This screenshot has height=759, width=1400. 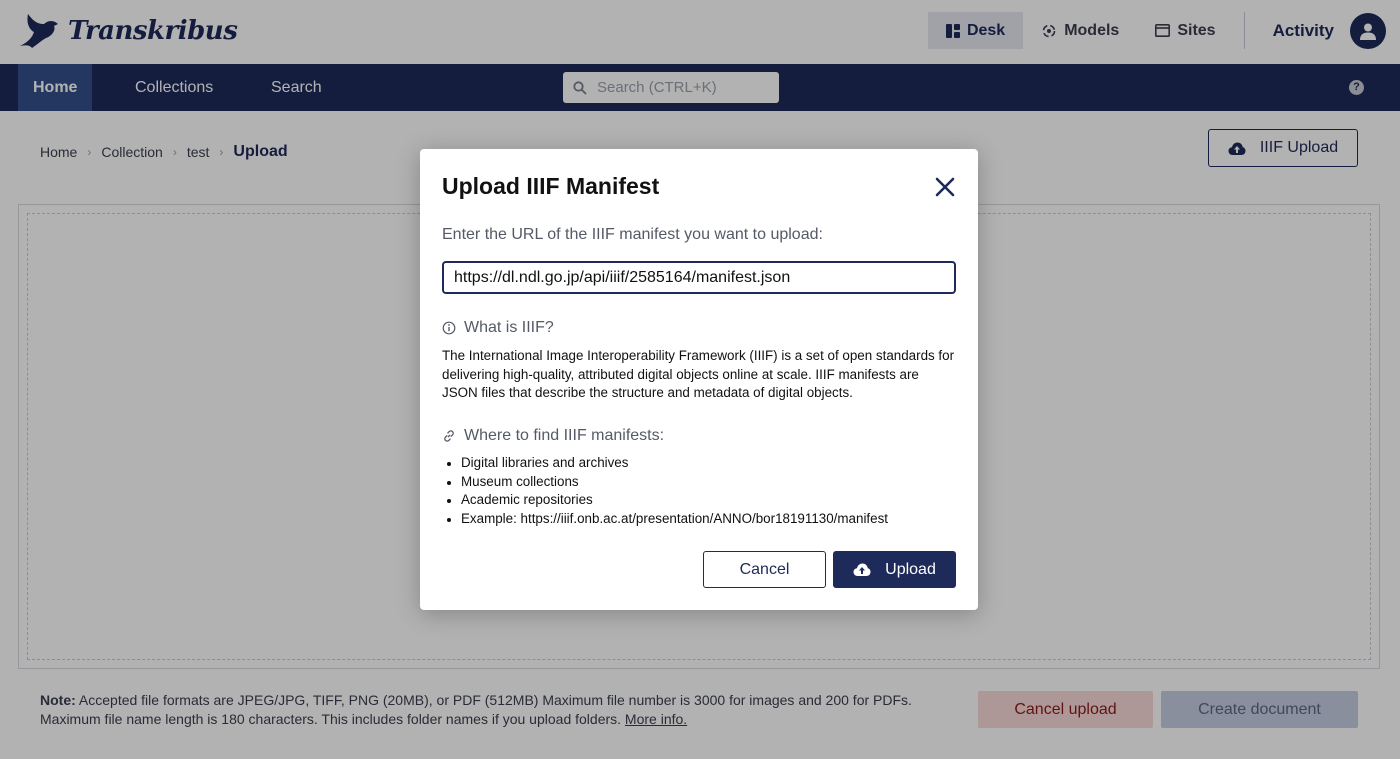 I want to click on what-is-iiif-heading: What is IIIF?, so click(x=498, y=328).